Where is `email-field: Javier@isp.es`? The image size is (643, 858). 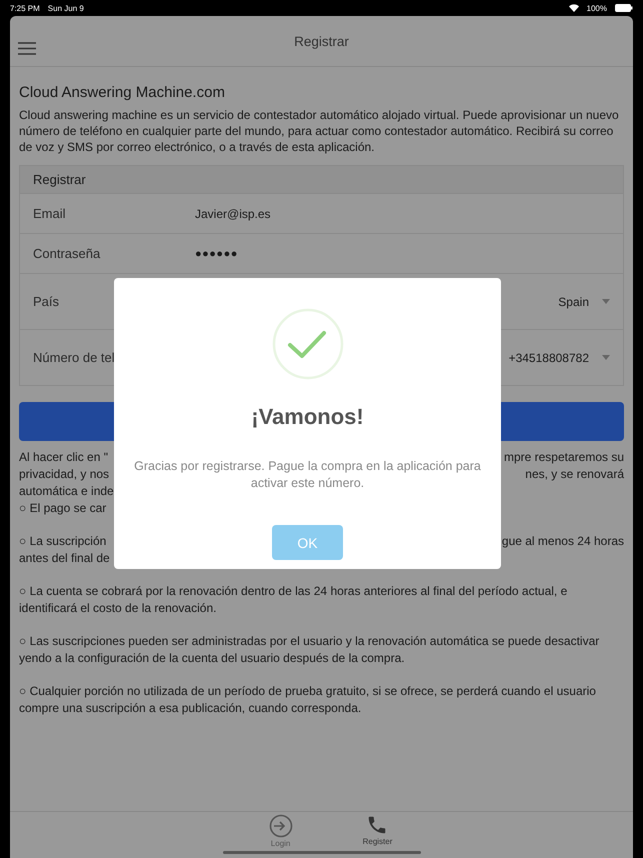
email-field: Javier@isp.es is located at coordinates (402, 213).